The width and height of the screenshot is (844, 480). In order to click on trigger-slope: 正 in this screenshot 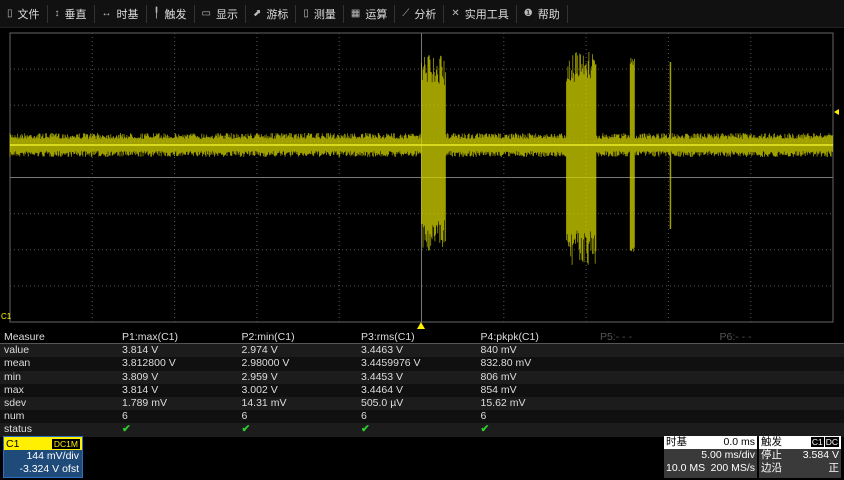, I will do `click(834, 468)`.